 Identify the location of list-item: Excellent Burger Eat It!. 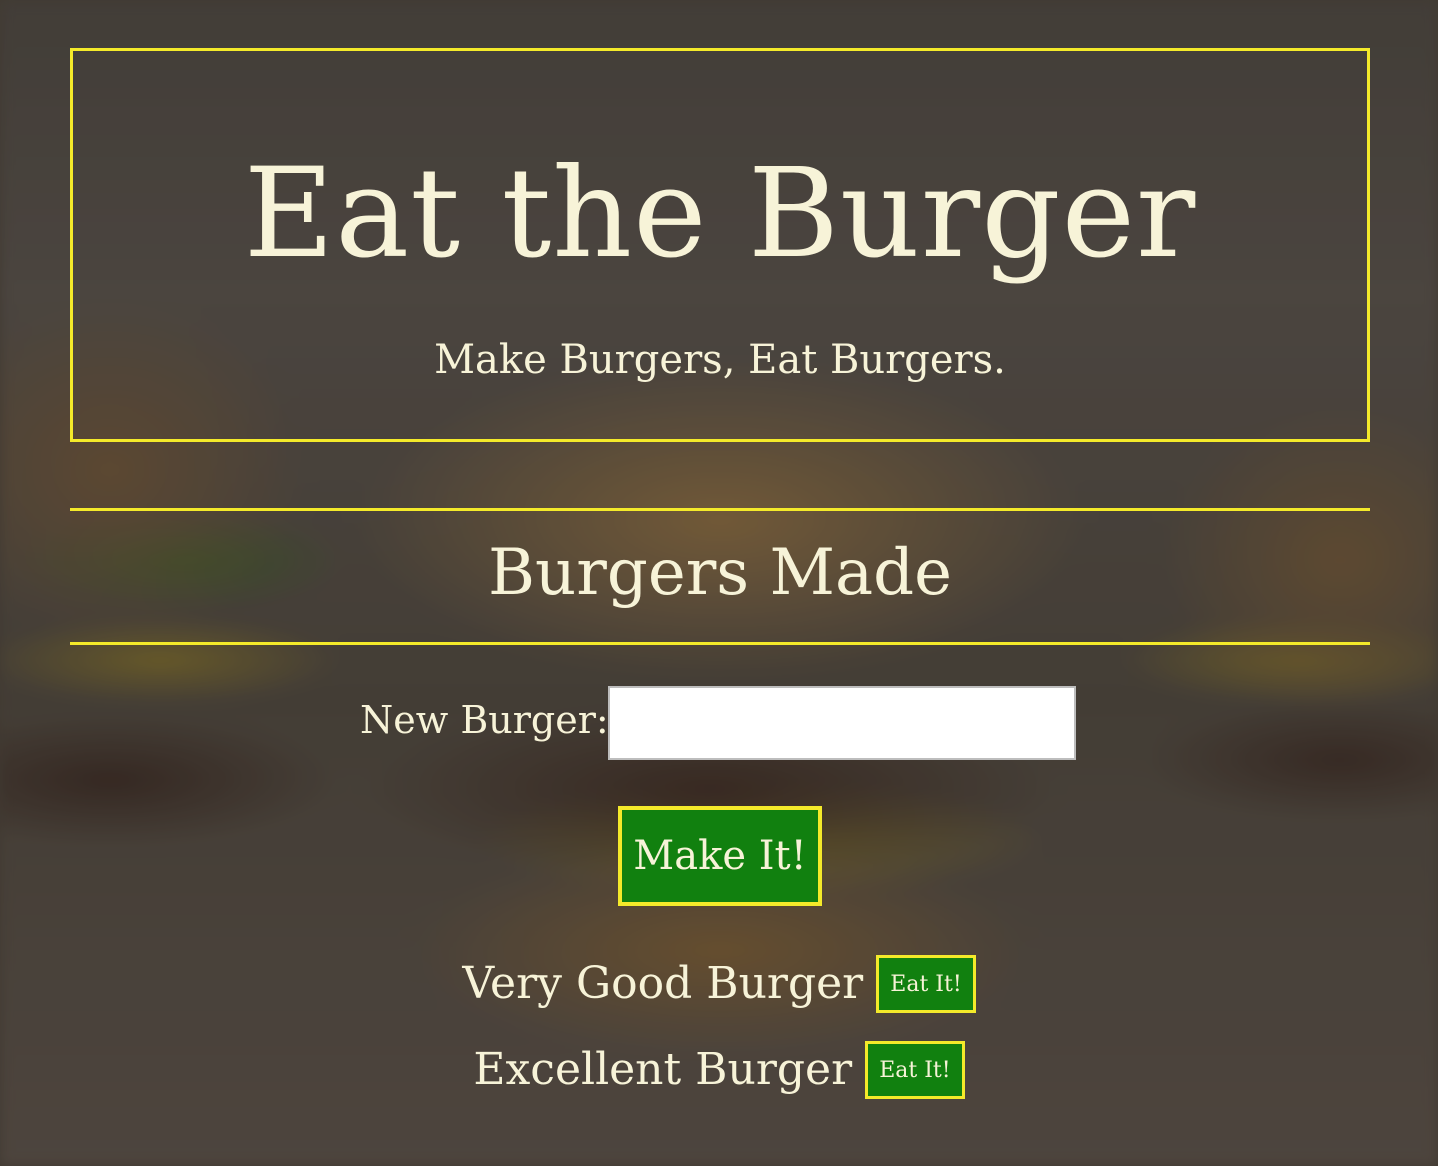
(719, 1073).